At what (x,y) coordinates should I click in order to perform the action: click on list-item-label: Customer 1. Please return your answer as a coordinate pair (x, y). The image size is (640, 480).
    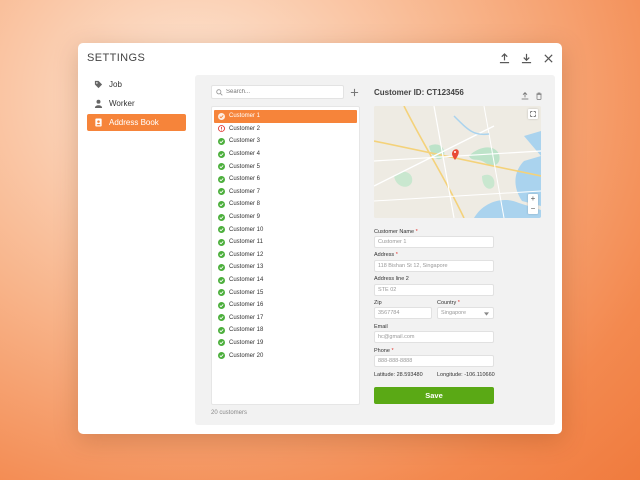
    Looking at the image, I should click on (245, 116).